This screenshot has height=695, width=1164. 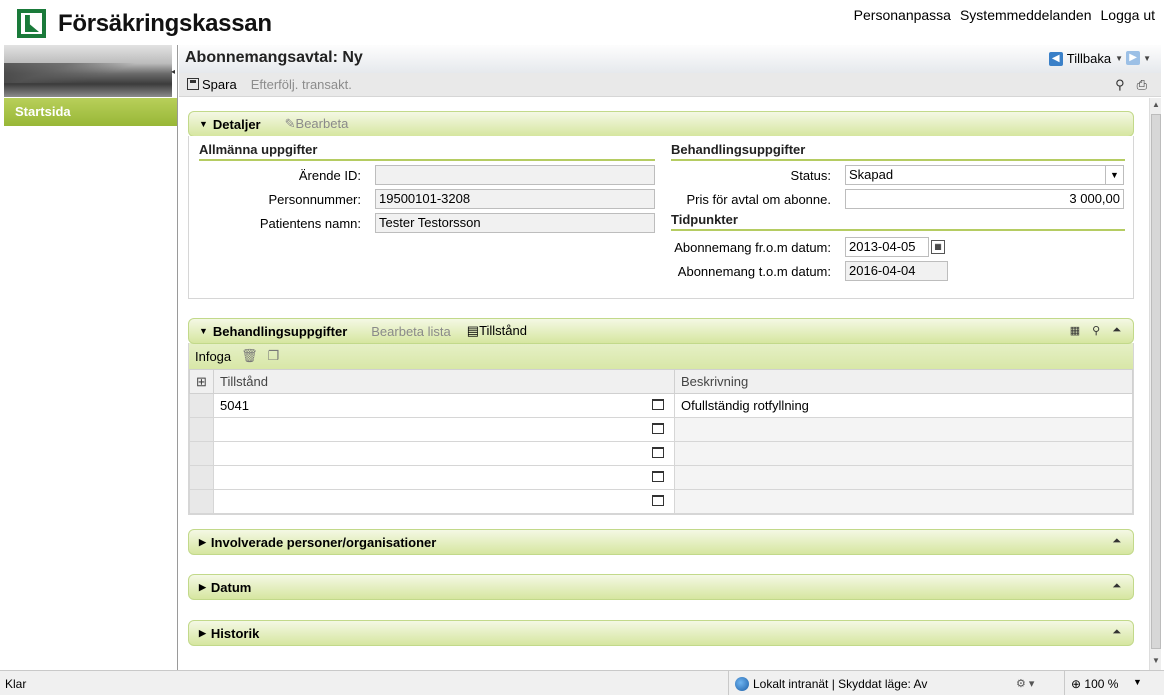 What do you see at coordinates (1147, 58) in the screenshot?
I see `forward-dropdown-icon: ▼` at bounding box center [1147, 58].